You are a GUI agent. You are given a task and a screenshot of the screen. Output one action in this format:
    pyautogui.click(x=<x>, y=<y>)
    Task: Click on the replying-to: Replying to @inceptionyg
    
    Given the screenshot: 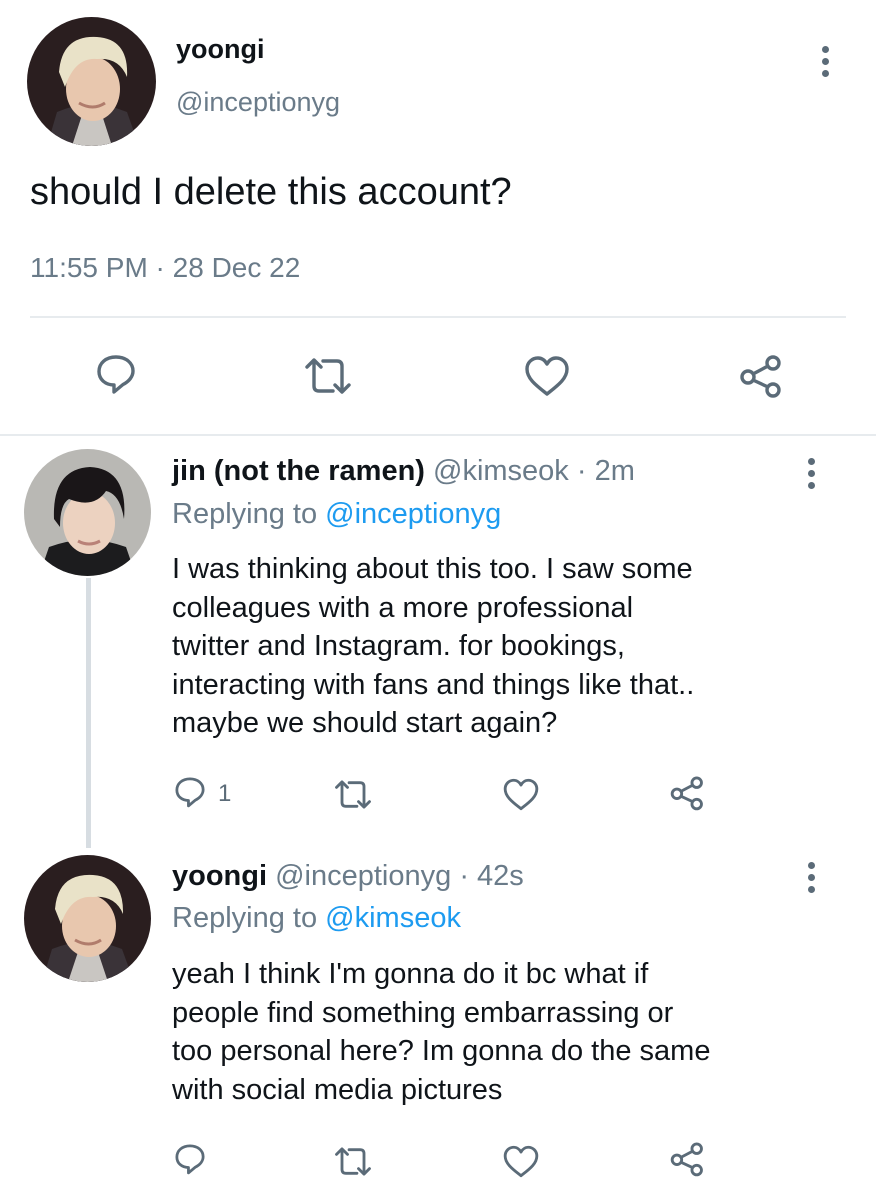 What is the action you would take?
    pyautogui.click(x=336, y=514)
    